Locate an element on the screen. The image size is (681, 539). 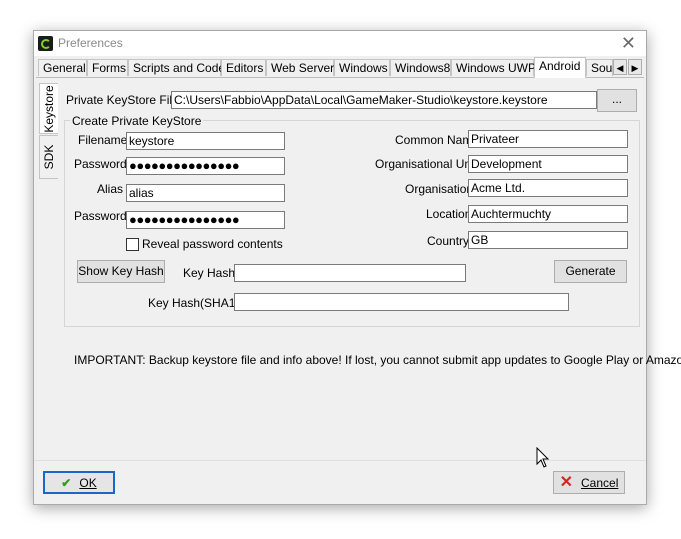
common-name-label: Common Name is located at coordinates (437, 140).